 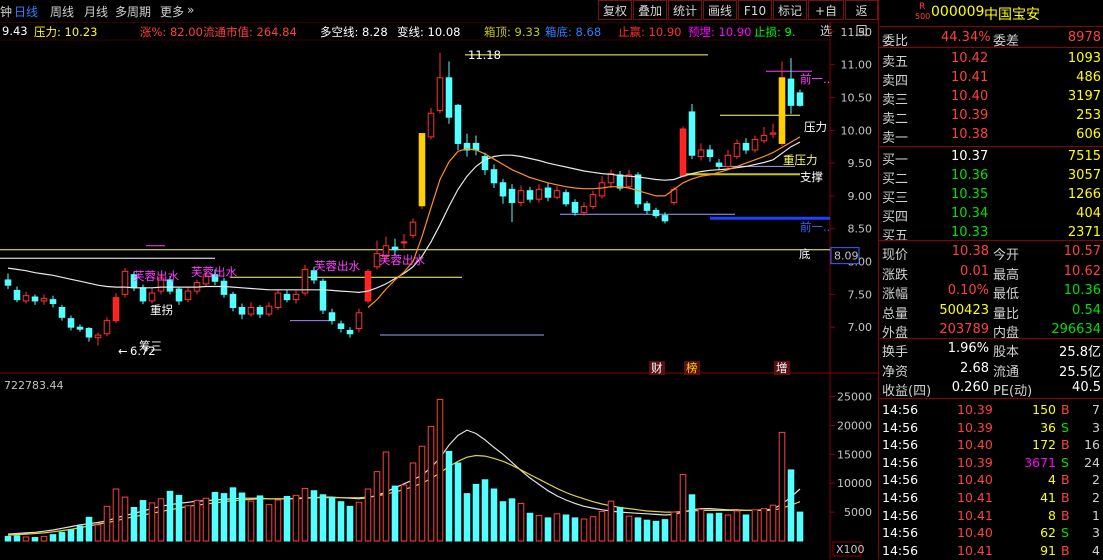 I want to click on stats-label: 最高, so click(x=1006, y=275).